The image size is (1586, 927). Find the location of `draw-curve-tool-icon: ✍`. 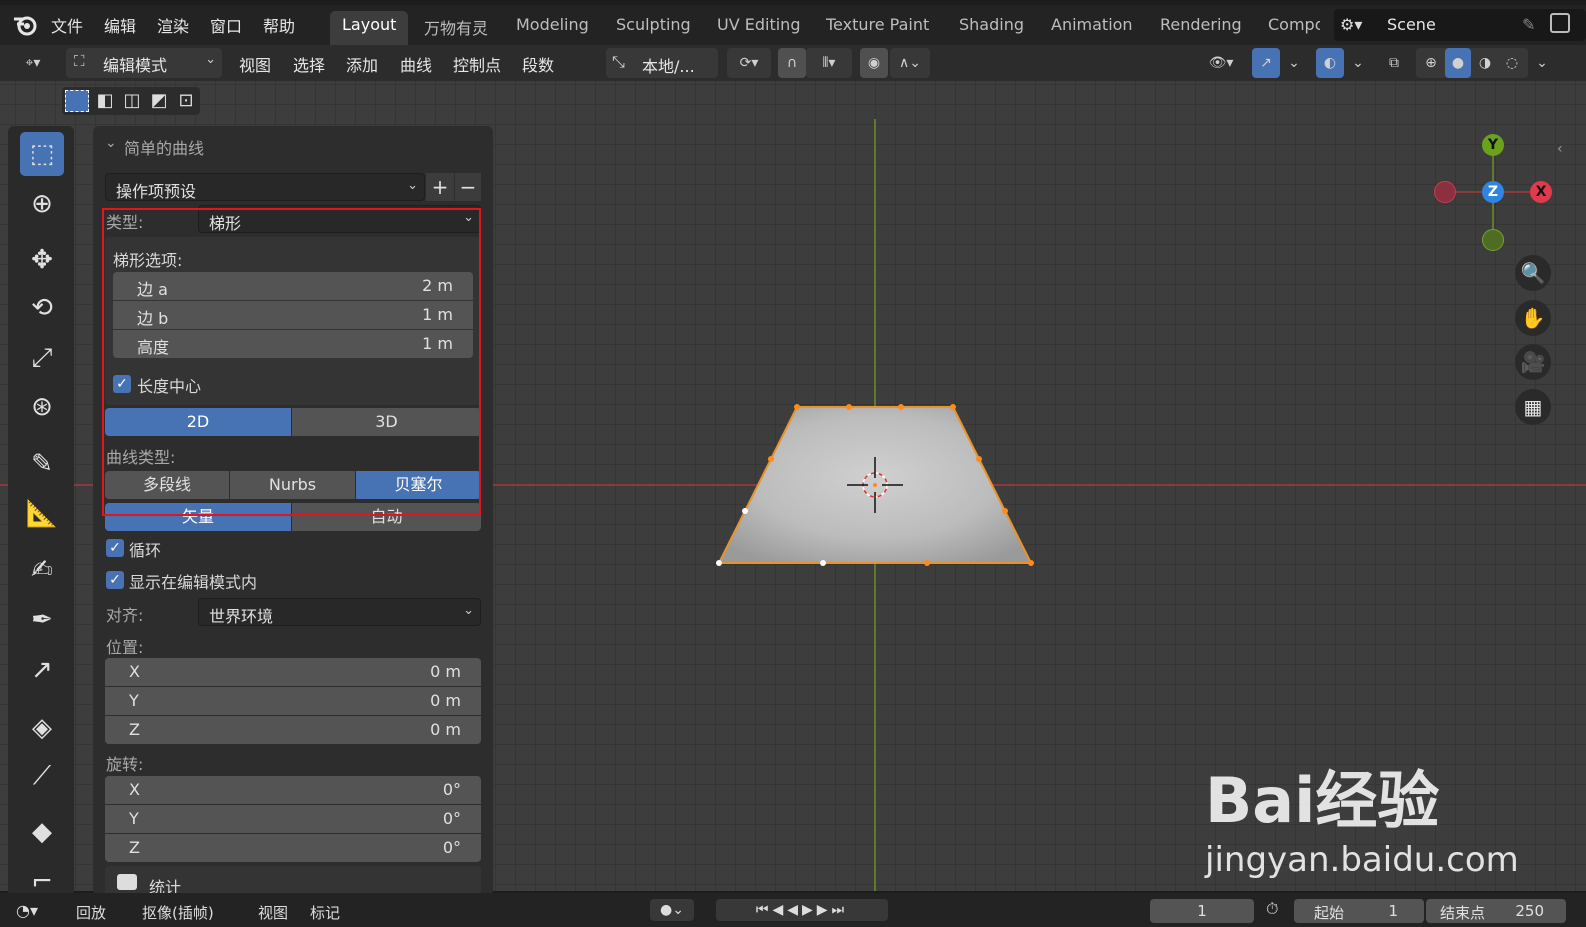

draw-curve-tool-icon: ✍ is located at coordinates (42, 570).